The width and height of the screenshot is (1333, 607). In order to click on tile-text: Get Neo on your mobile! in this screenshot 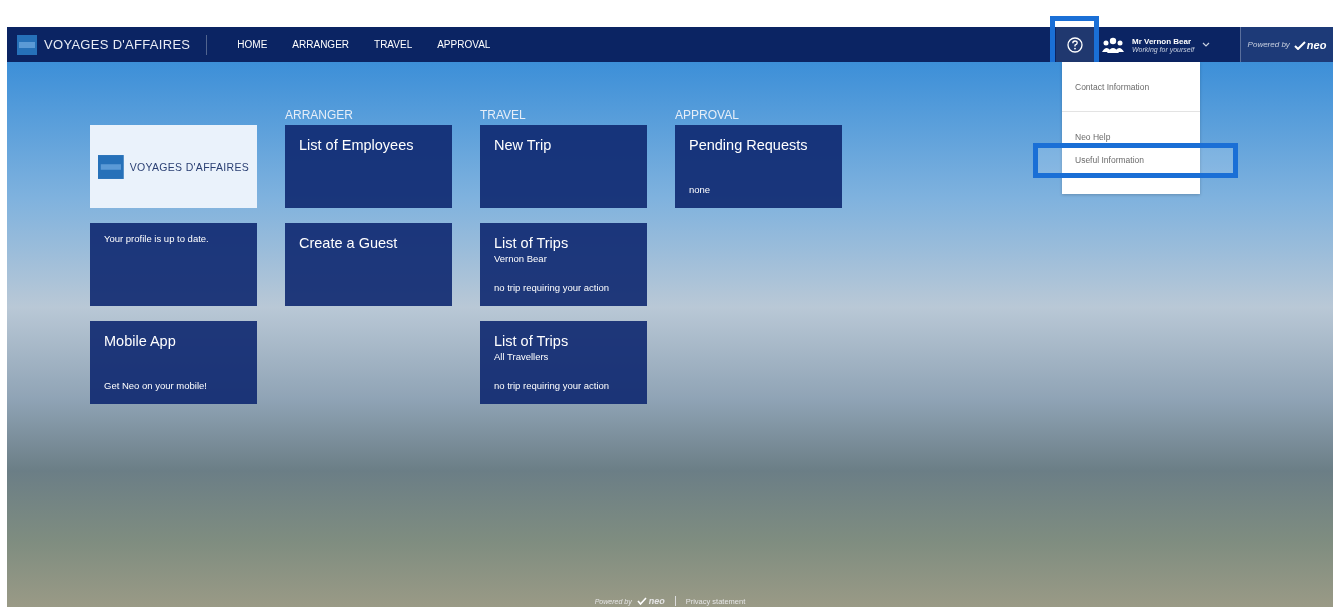, I will do `click(156, 386)`.